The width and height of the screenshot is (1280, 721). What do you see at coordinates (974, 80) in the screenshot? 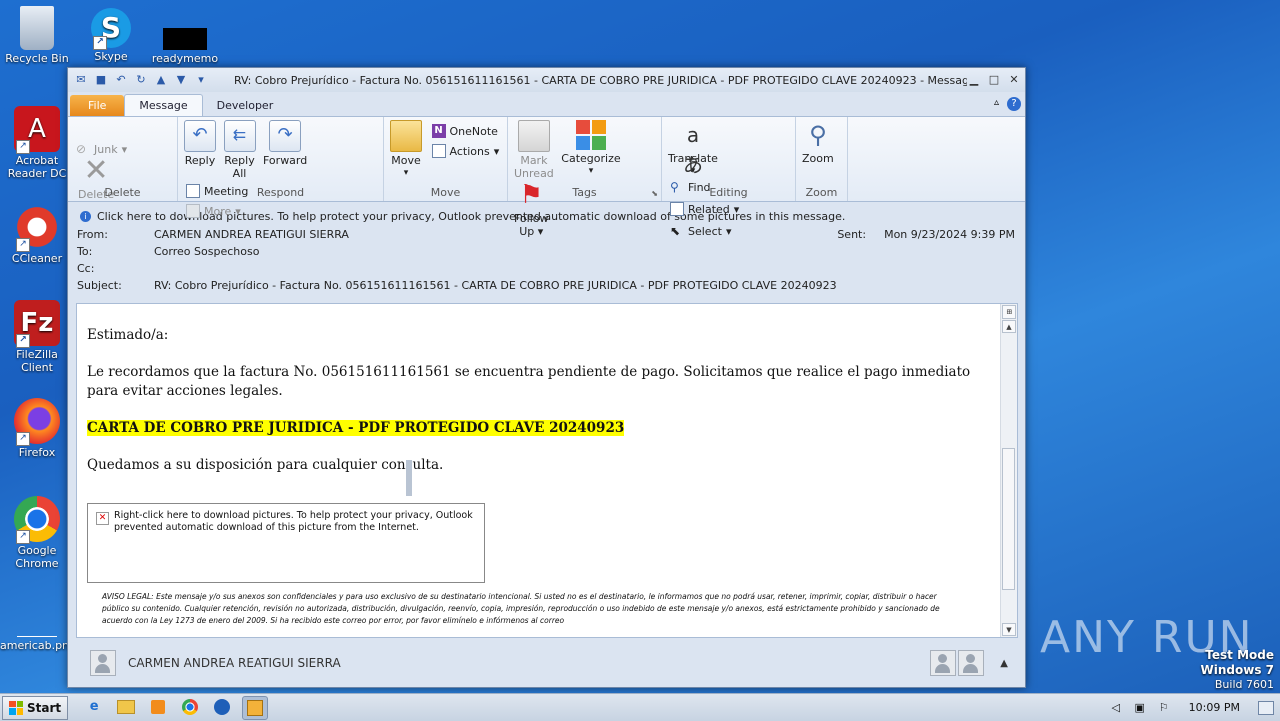
I see `minimize-icon: ▁` at bounding box center [974, 80].